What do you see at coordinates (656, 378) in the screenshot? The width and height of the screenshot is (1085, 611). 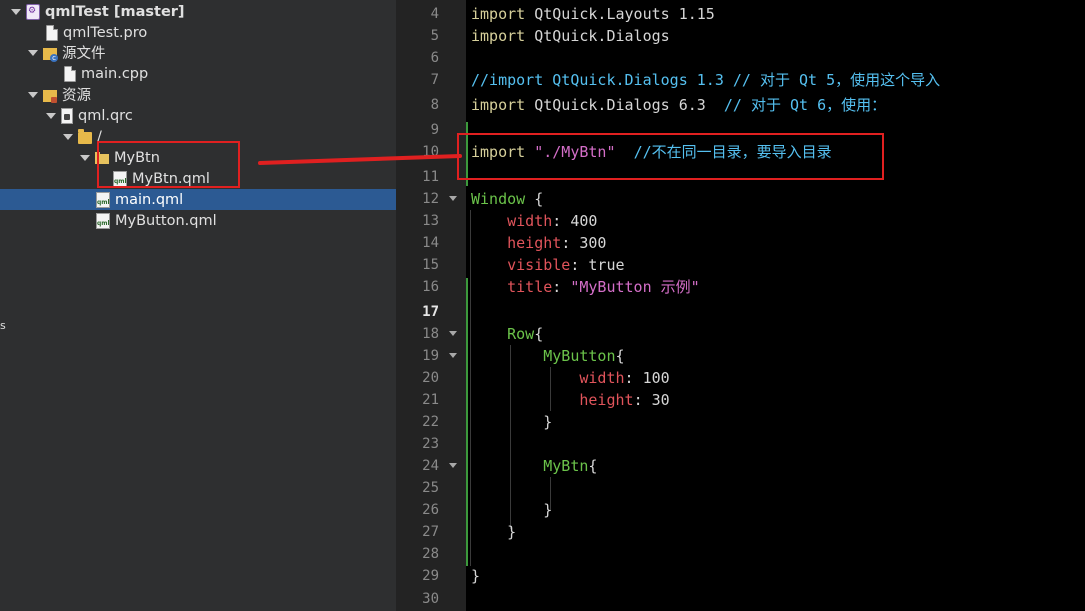 I see `code-token: 100` at bounding box center [656, 378].